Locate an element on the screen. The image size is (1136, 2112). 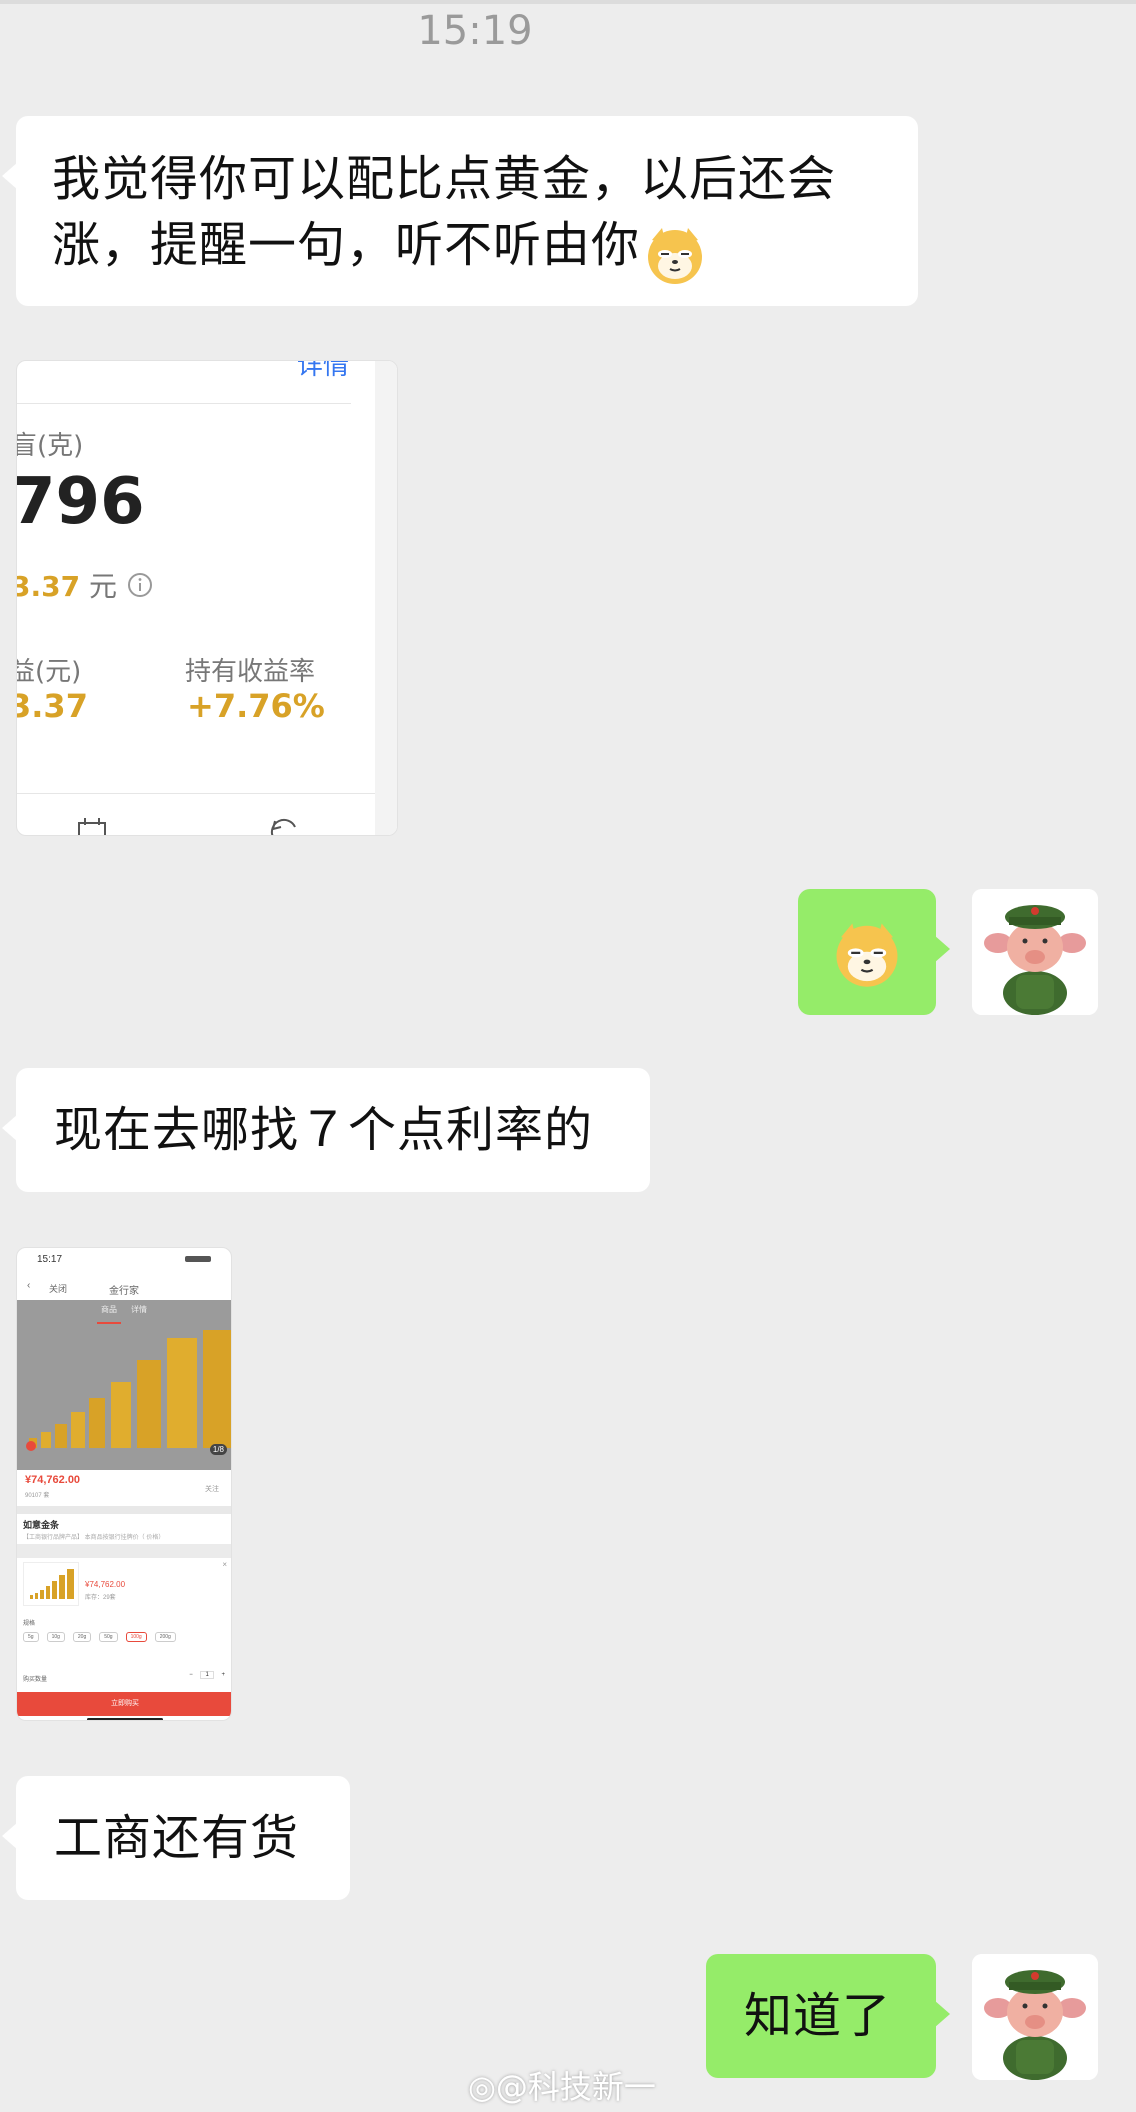
spec-options: 5g 10g 20g 50g 100g 200g is located at coordinates (99, 1637).